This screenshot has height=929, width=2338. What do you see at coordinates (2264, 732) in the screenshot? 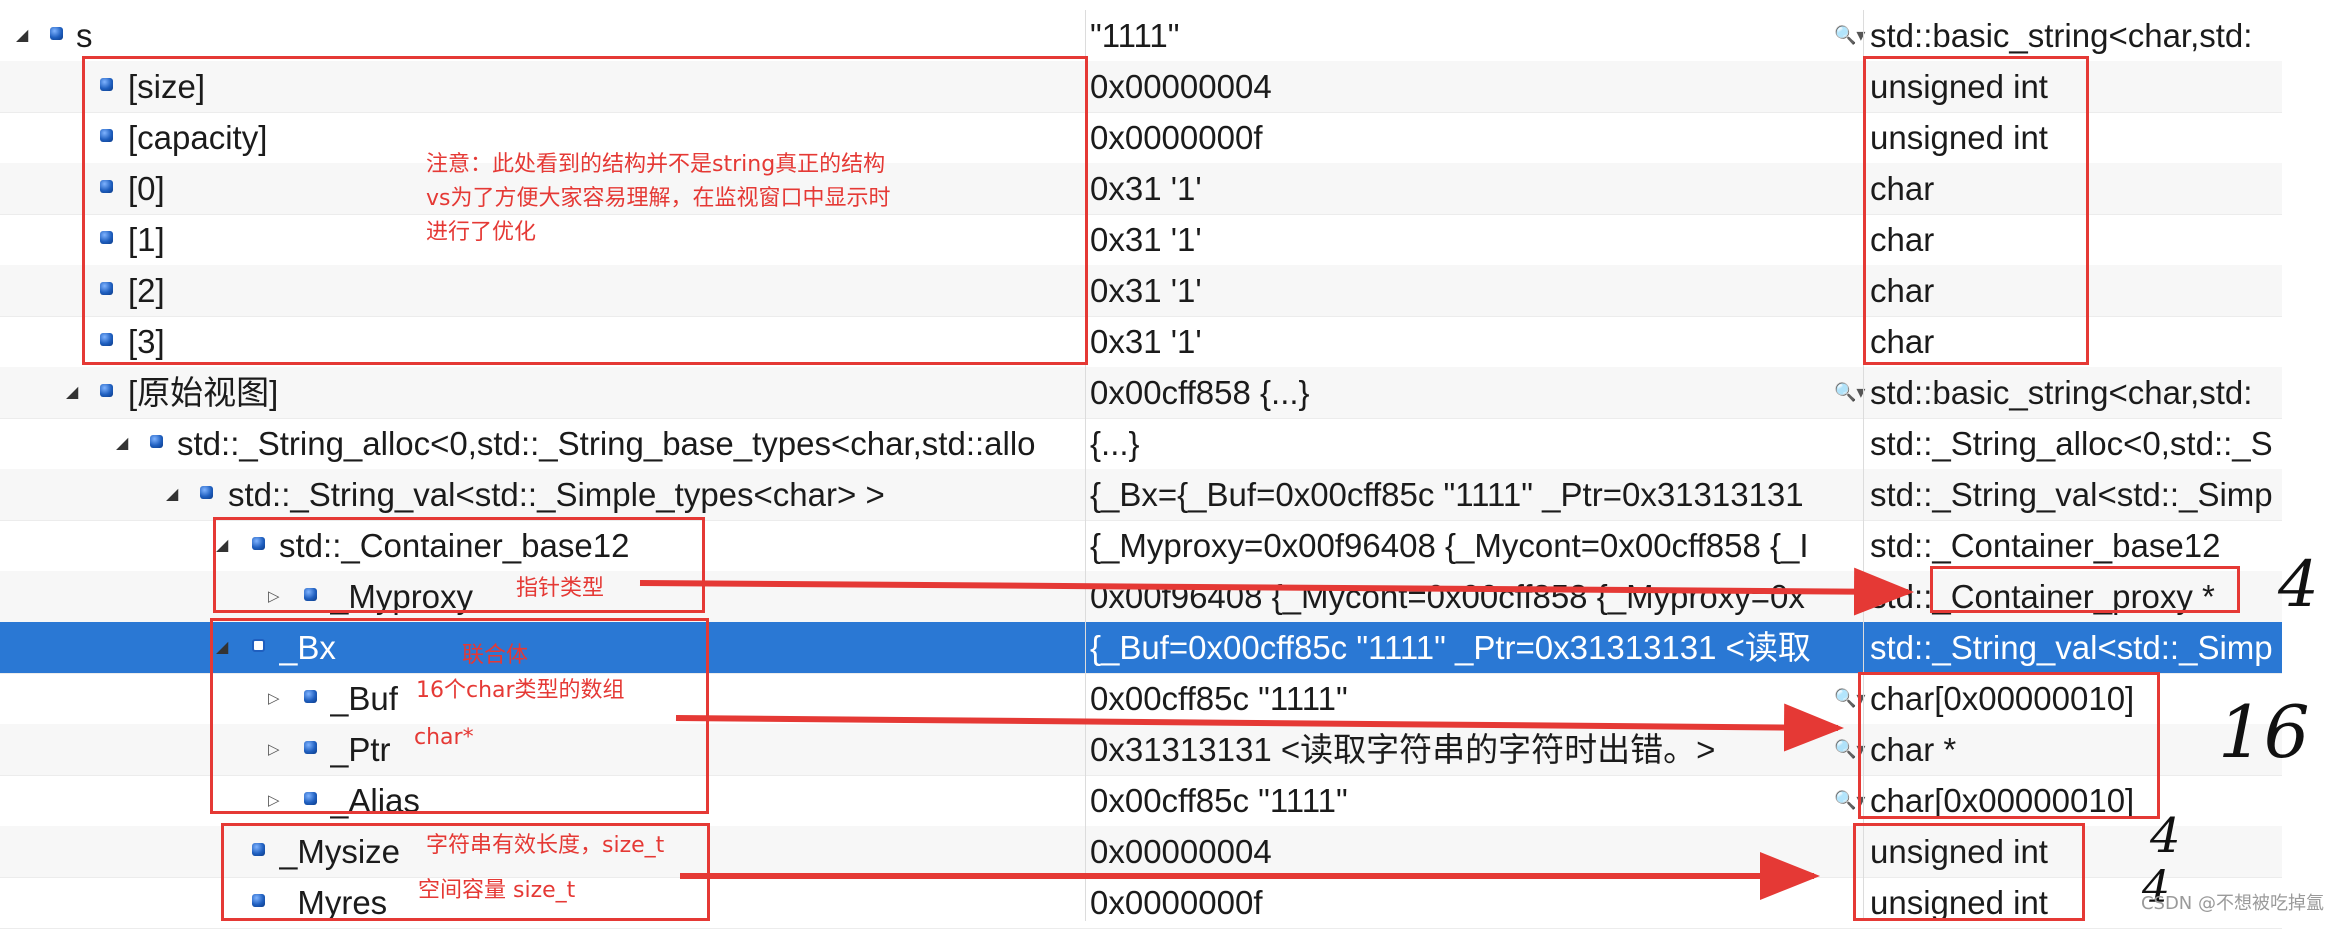
I see `handwritten-16: 16` at bounding box center [2264, 732].